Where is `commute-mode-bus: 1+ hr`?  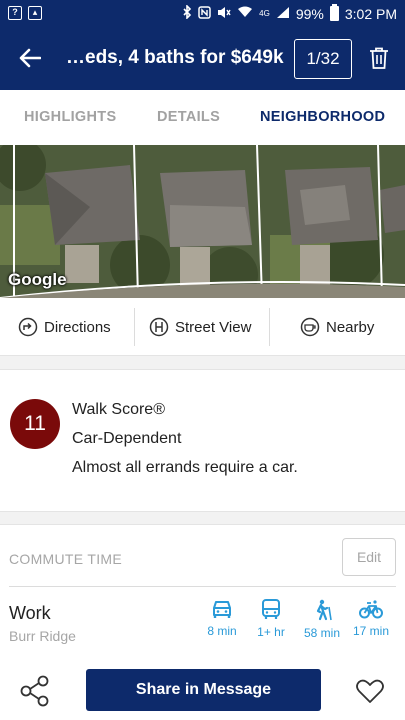 commute-mode-bus: 1+ hr is located at coordinates (271, 619).